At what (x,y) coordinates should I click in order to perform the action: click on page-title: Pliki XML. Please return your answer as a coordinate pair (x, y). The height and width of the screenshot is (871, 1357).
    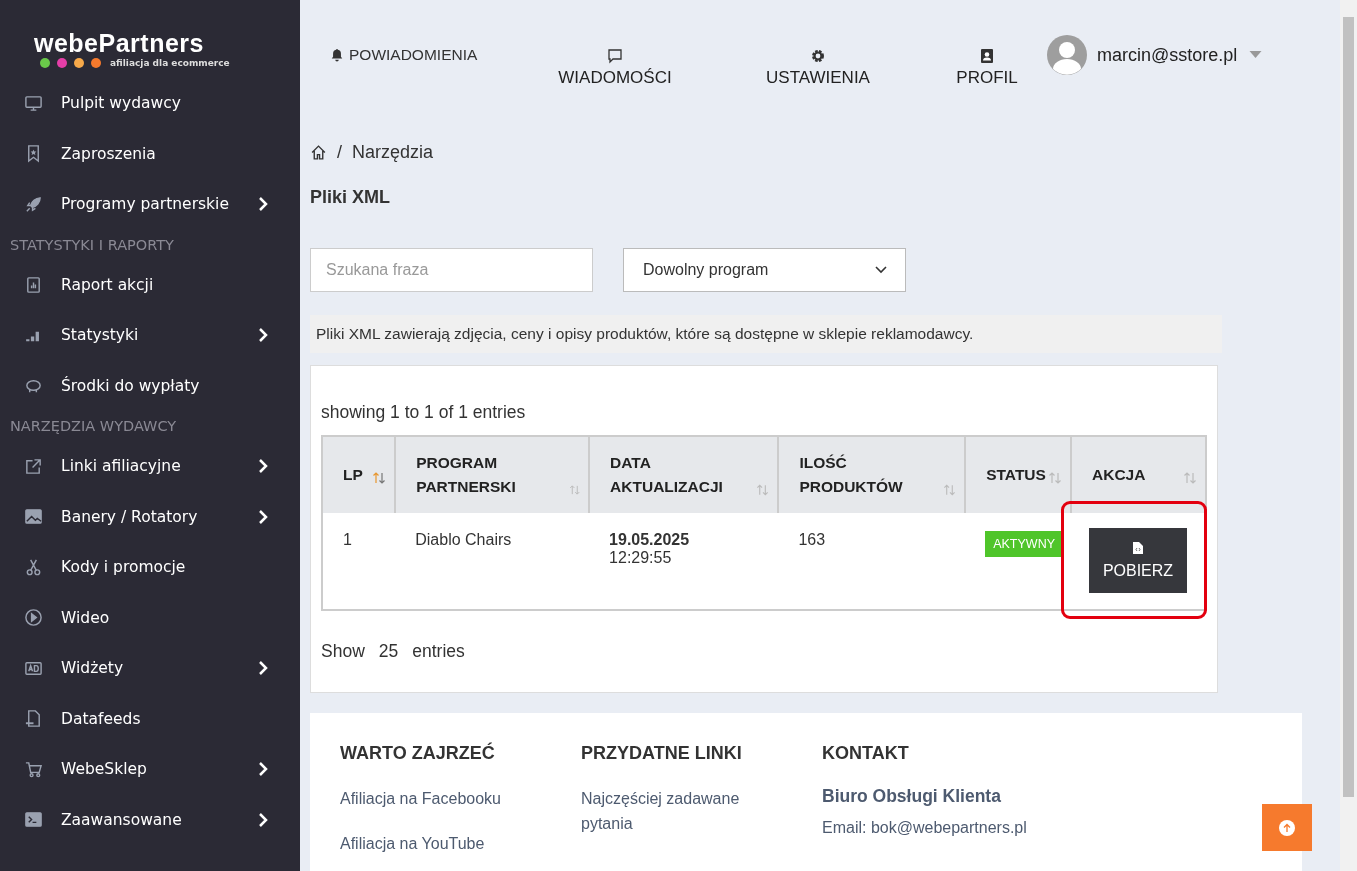
    Looking at the image, I should click on (350, 197).